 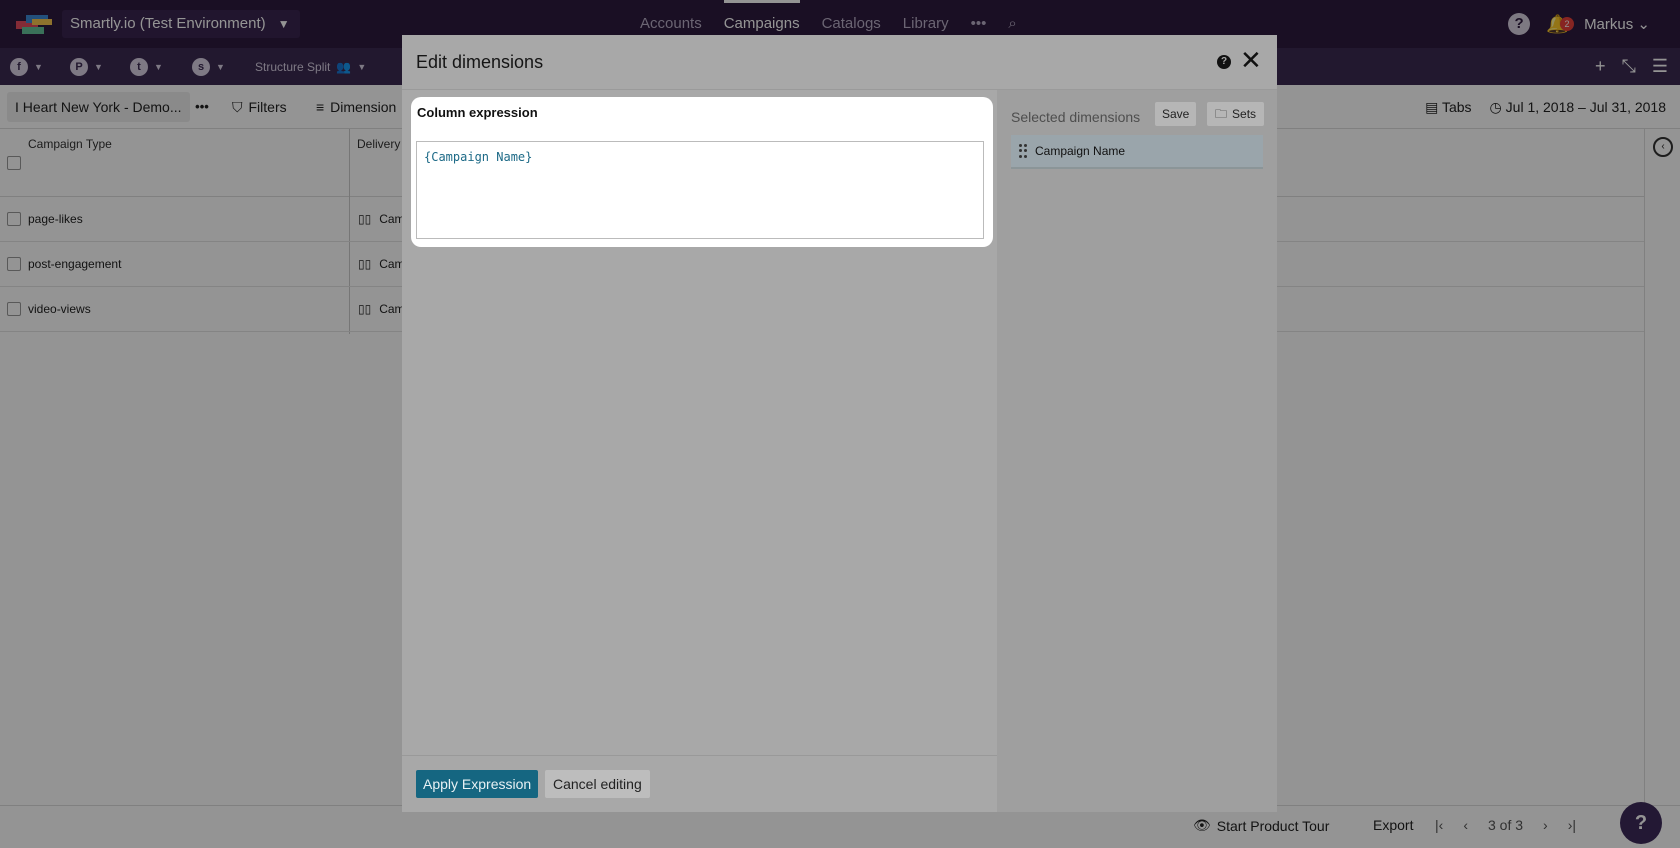 What do you see at coordinates (1251, 60) in the screenshot?
I see `close-icon: ✕` at bounding box center [1251, 60].